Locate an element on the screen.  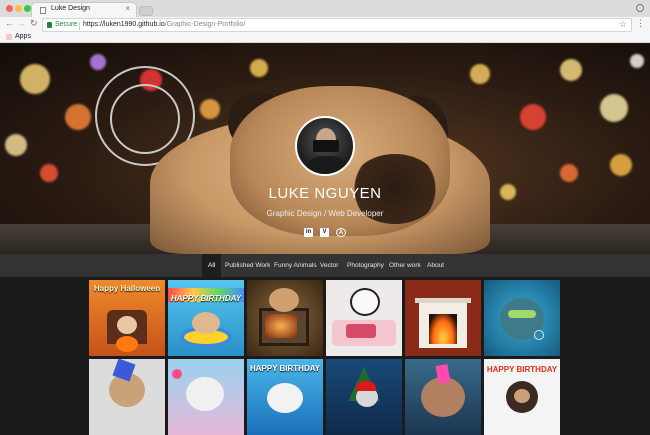
bookmark-star-icon: ☆ is located at coordinates (623, 24).